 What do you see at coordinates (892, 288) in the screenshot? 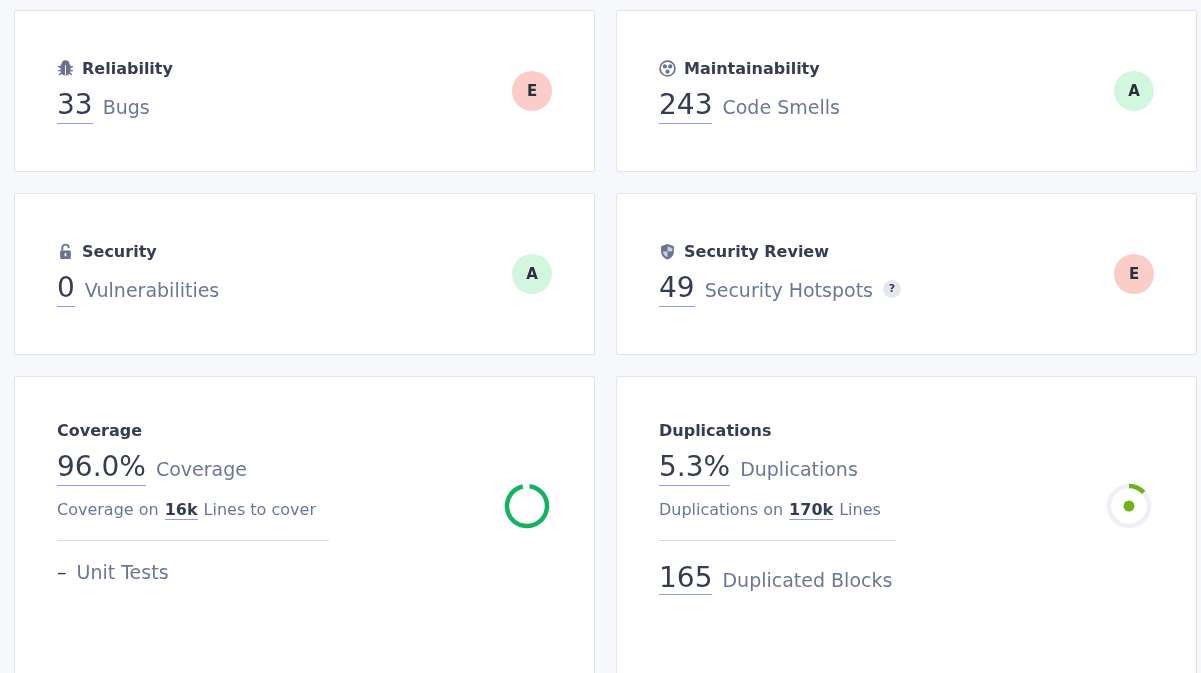
I see `help-icon: ?` at bounding box center [892, 288].